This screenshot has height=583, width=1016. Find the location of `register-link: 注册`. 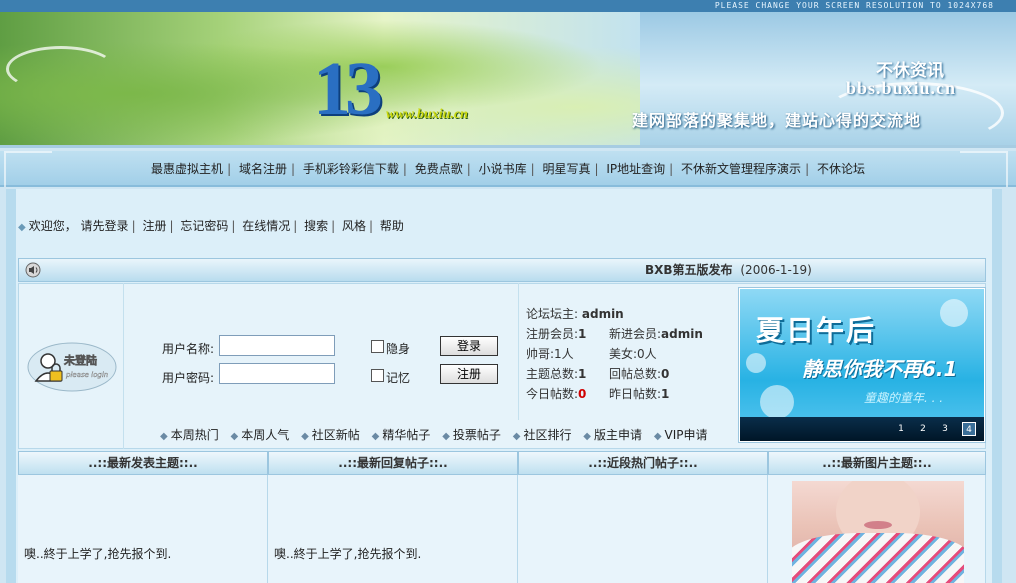

register-link: 注册 is located at coordinates (154, 226).